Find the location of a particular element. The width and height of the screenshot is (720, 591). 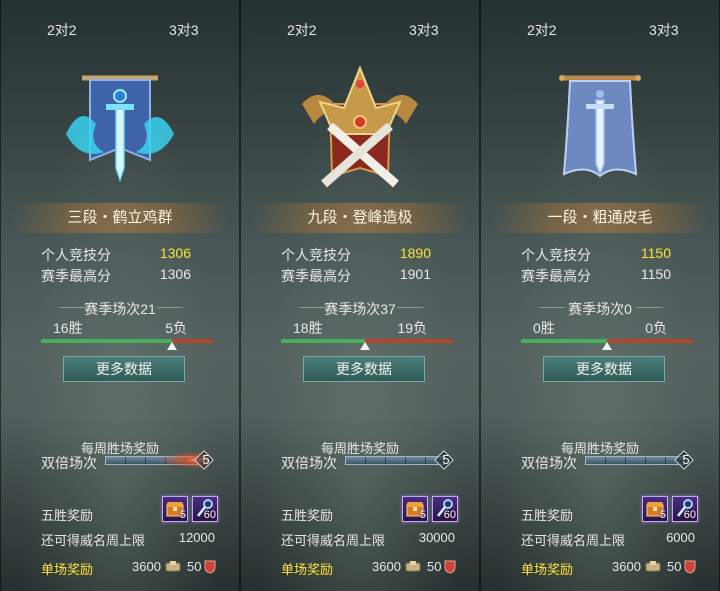

losses-count: 5负 is located at coordinates (176, 328).